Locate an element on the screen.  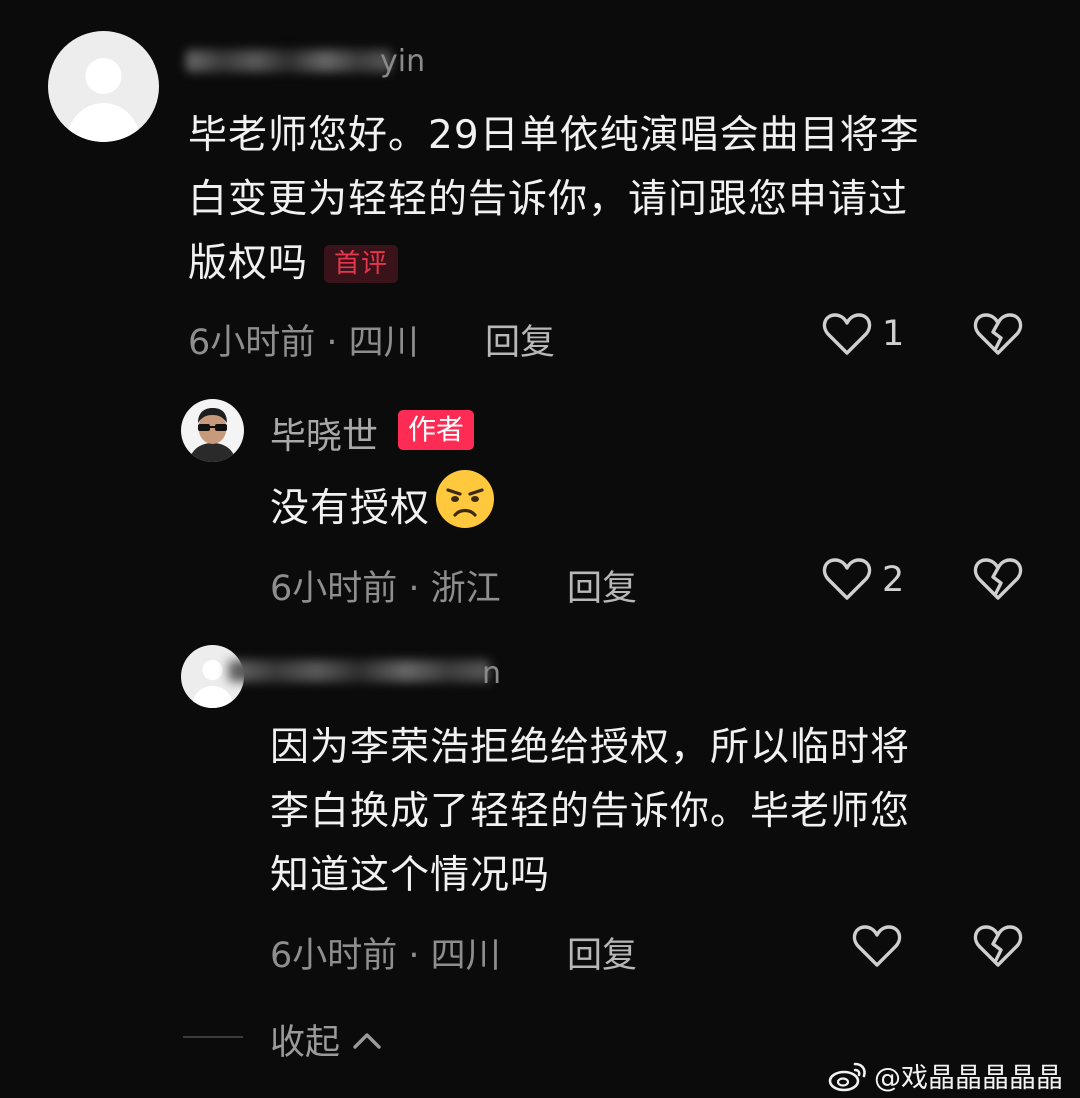
default-avatar-icon is located at coordinates (103, 86).